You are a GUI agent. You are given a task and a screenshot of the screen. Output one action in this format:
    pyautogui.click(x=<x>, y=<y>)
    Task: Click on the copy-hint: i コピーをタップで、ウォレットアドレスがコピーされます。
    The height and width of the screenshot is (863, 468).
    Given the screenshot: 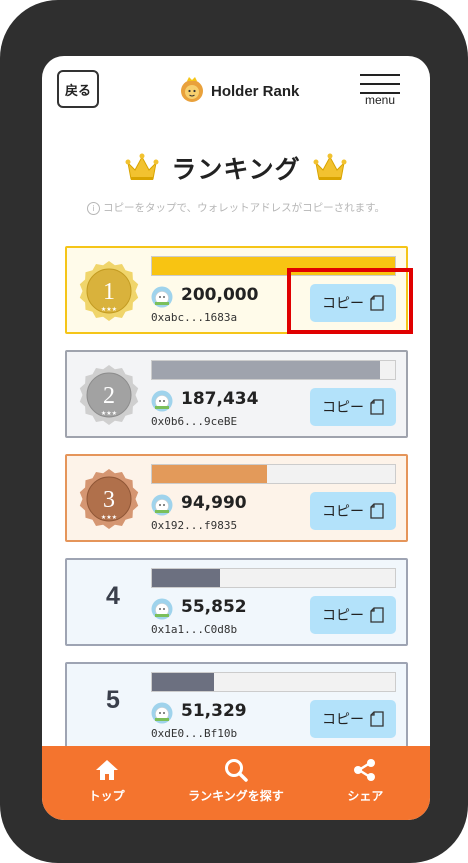 What is the action you would take?
    pyautogui.click(x=236, y=207)
    